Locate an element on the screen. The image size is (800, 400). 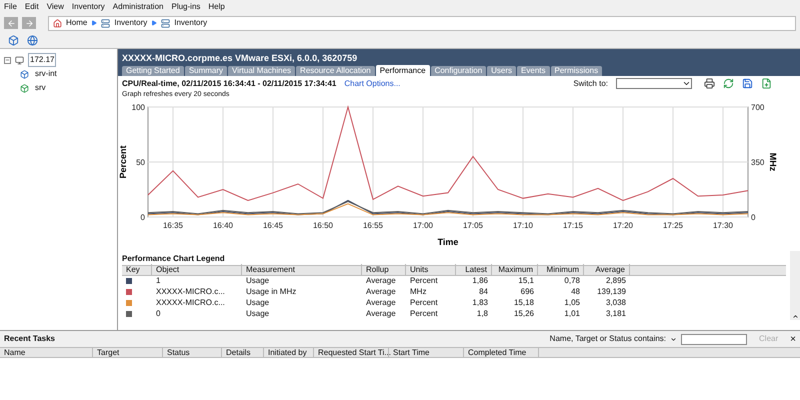
tab: Performance is located at coordinates (403, 70).